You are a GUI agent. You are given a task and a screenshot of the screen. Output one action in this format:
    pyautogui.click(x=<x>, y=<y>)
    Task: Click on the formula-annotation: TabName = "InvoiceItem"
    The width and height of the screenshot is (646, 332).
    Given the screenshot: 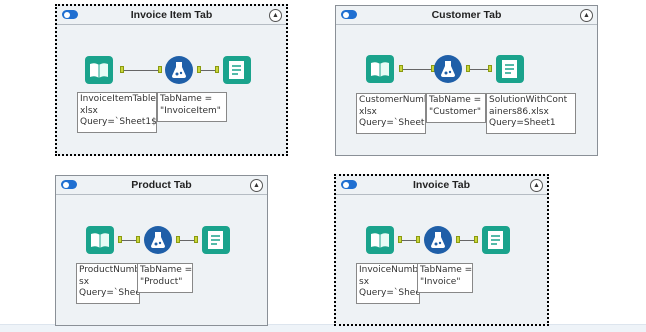 What is the action you would take?
    pyautogui.click(x=192, y=107)
    